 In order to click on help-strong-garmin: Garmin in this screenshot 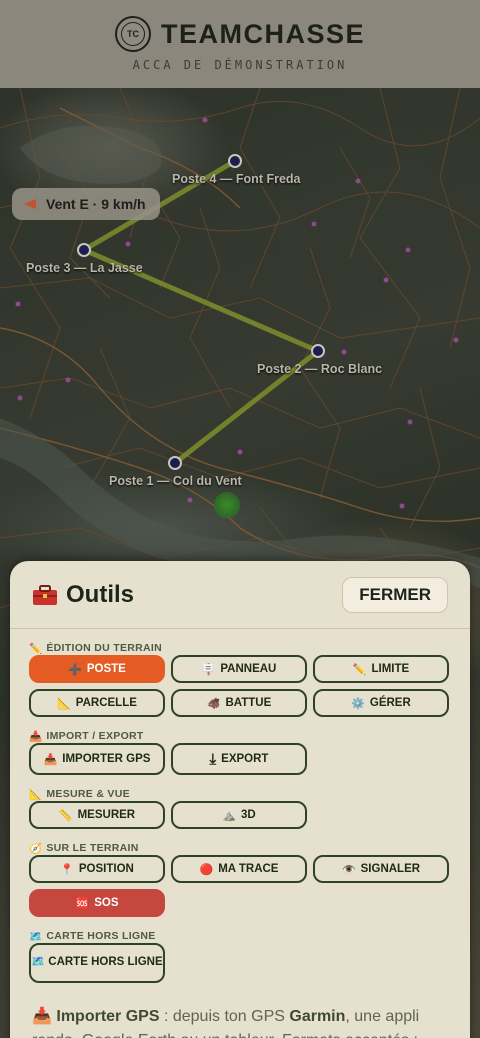, I will do `click(317, 1016)`.